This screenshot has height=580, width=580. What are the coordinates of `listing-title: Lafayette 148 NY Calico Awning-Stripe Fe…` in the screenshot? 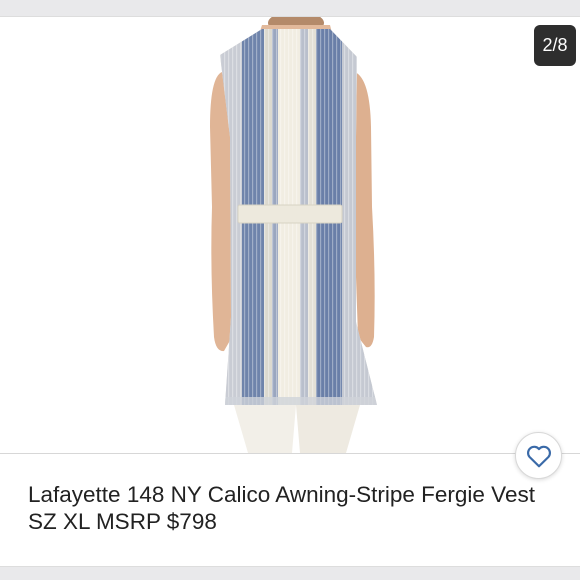 It's located at (281, 508).